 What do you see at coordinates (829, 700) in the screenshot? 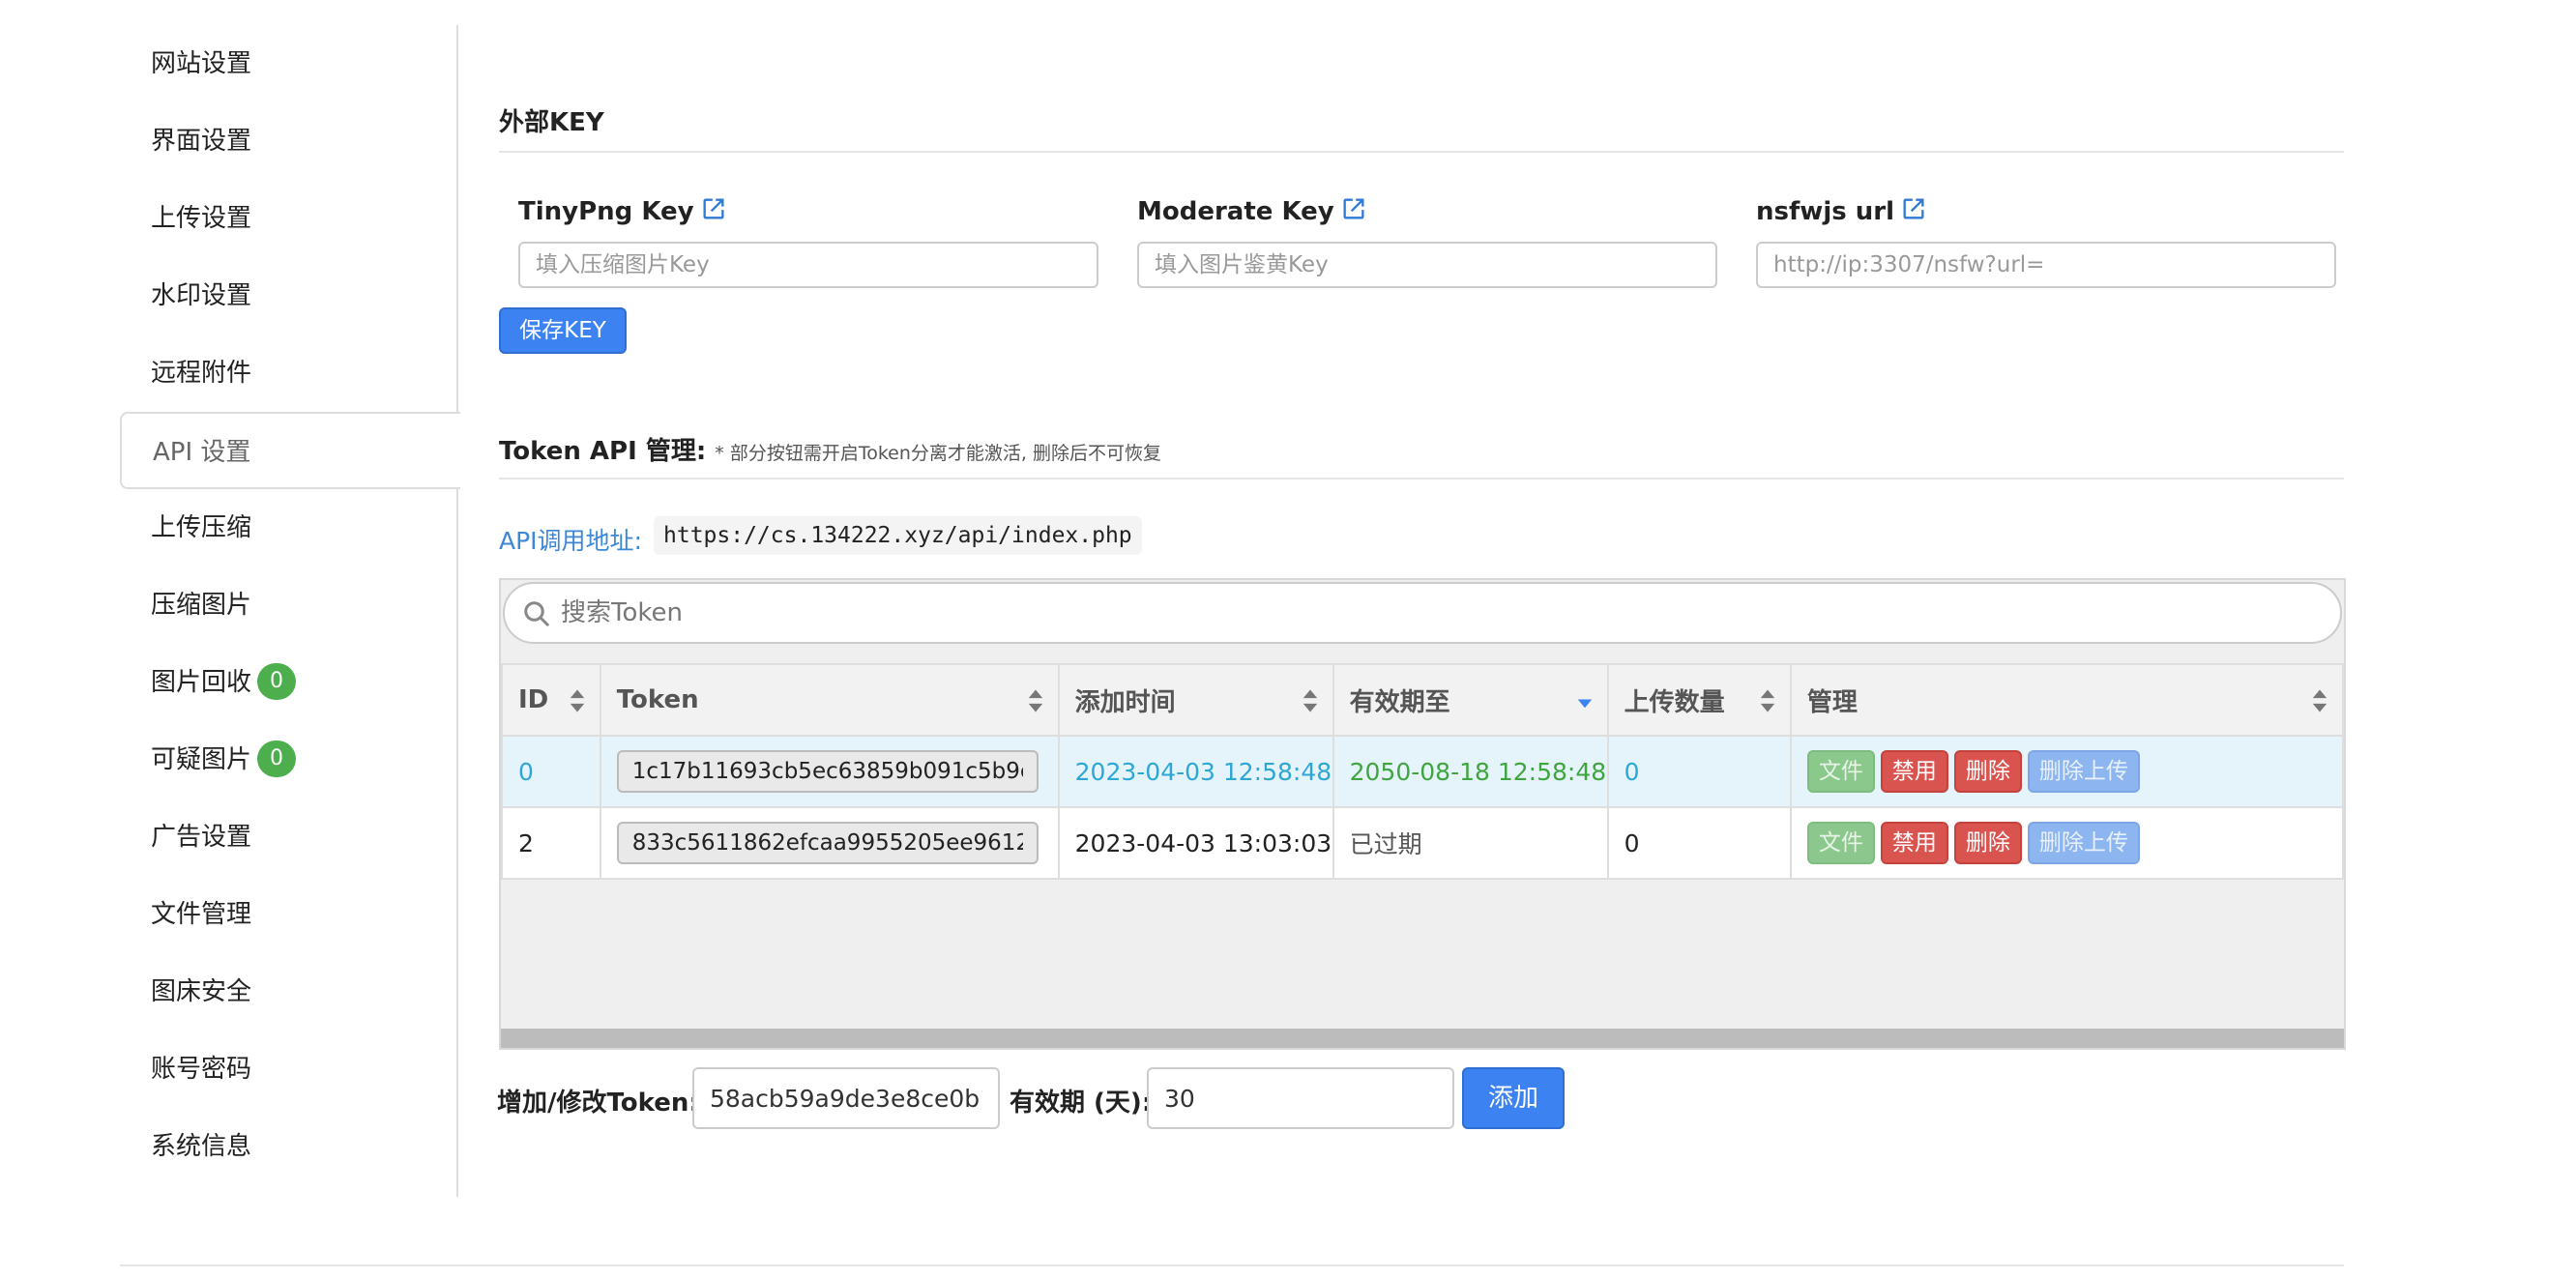
I see `column-header-token: Token` at bounding box center [829, 700].